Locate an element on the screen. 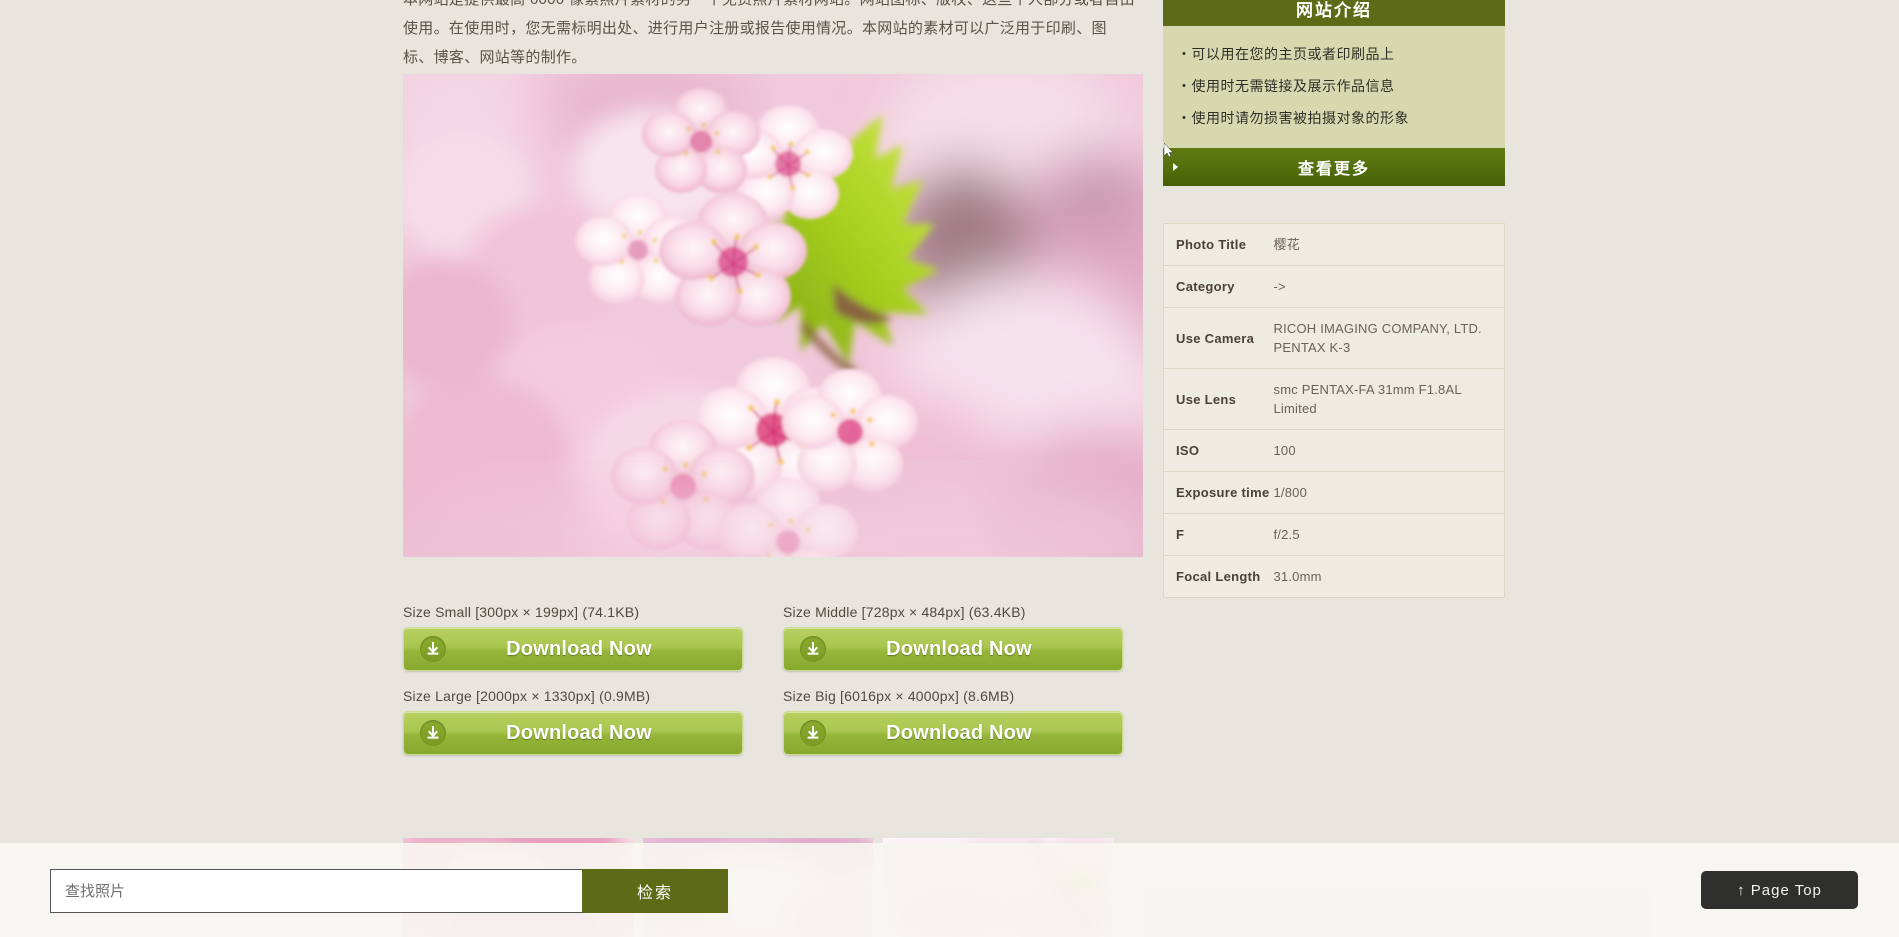 The height and width of the screenshot is (937, 1899). table-row: Exposure time 1/800 is located at coordinates (1334, 493).